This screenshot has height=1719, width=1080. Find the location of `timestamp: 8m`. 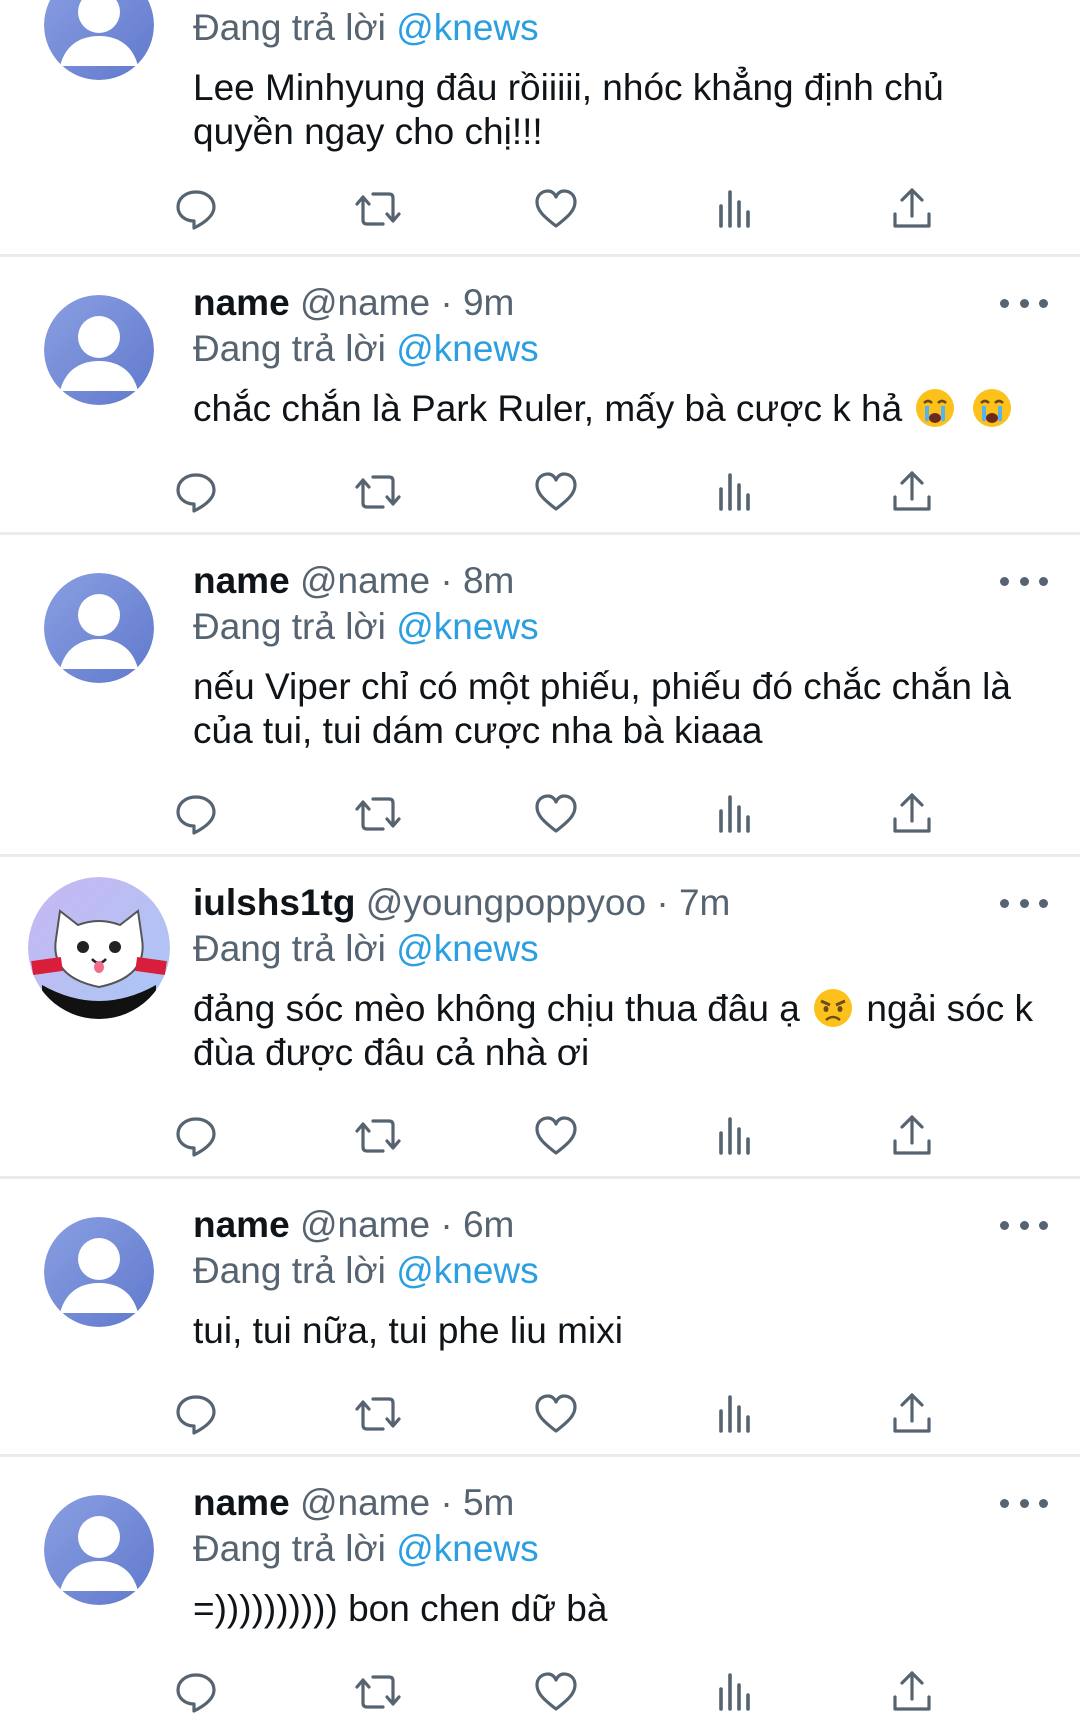

timestamp: 8m is located at coordinates (488, 580).